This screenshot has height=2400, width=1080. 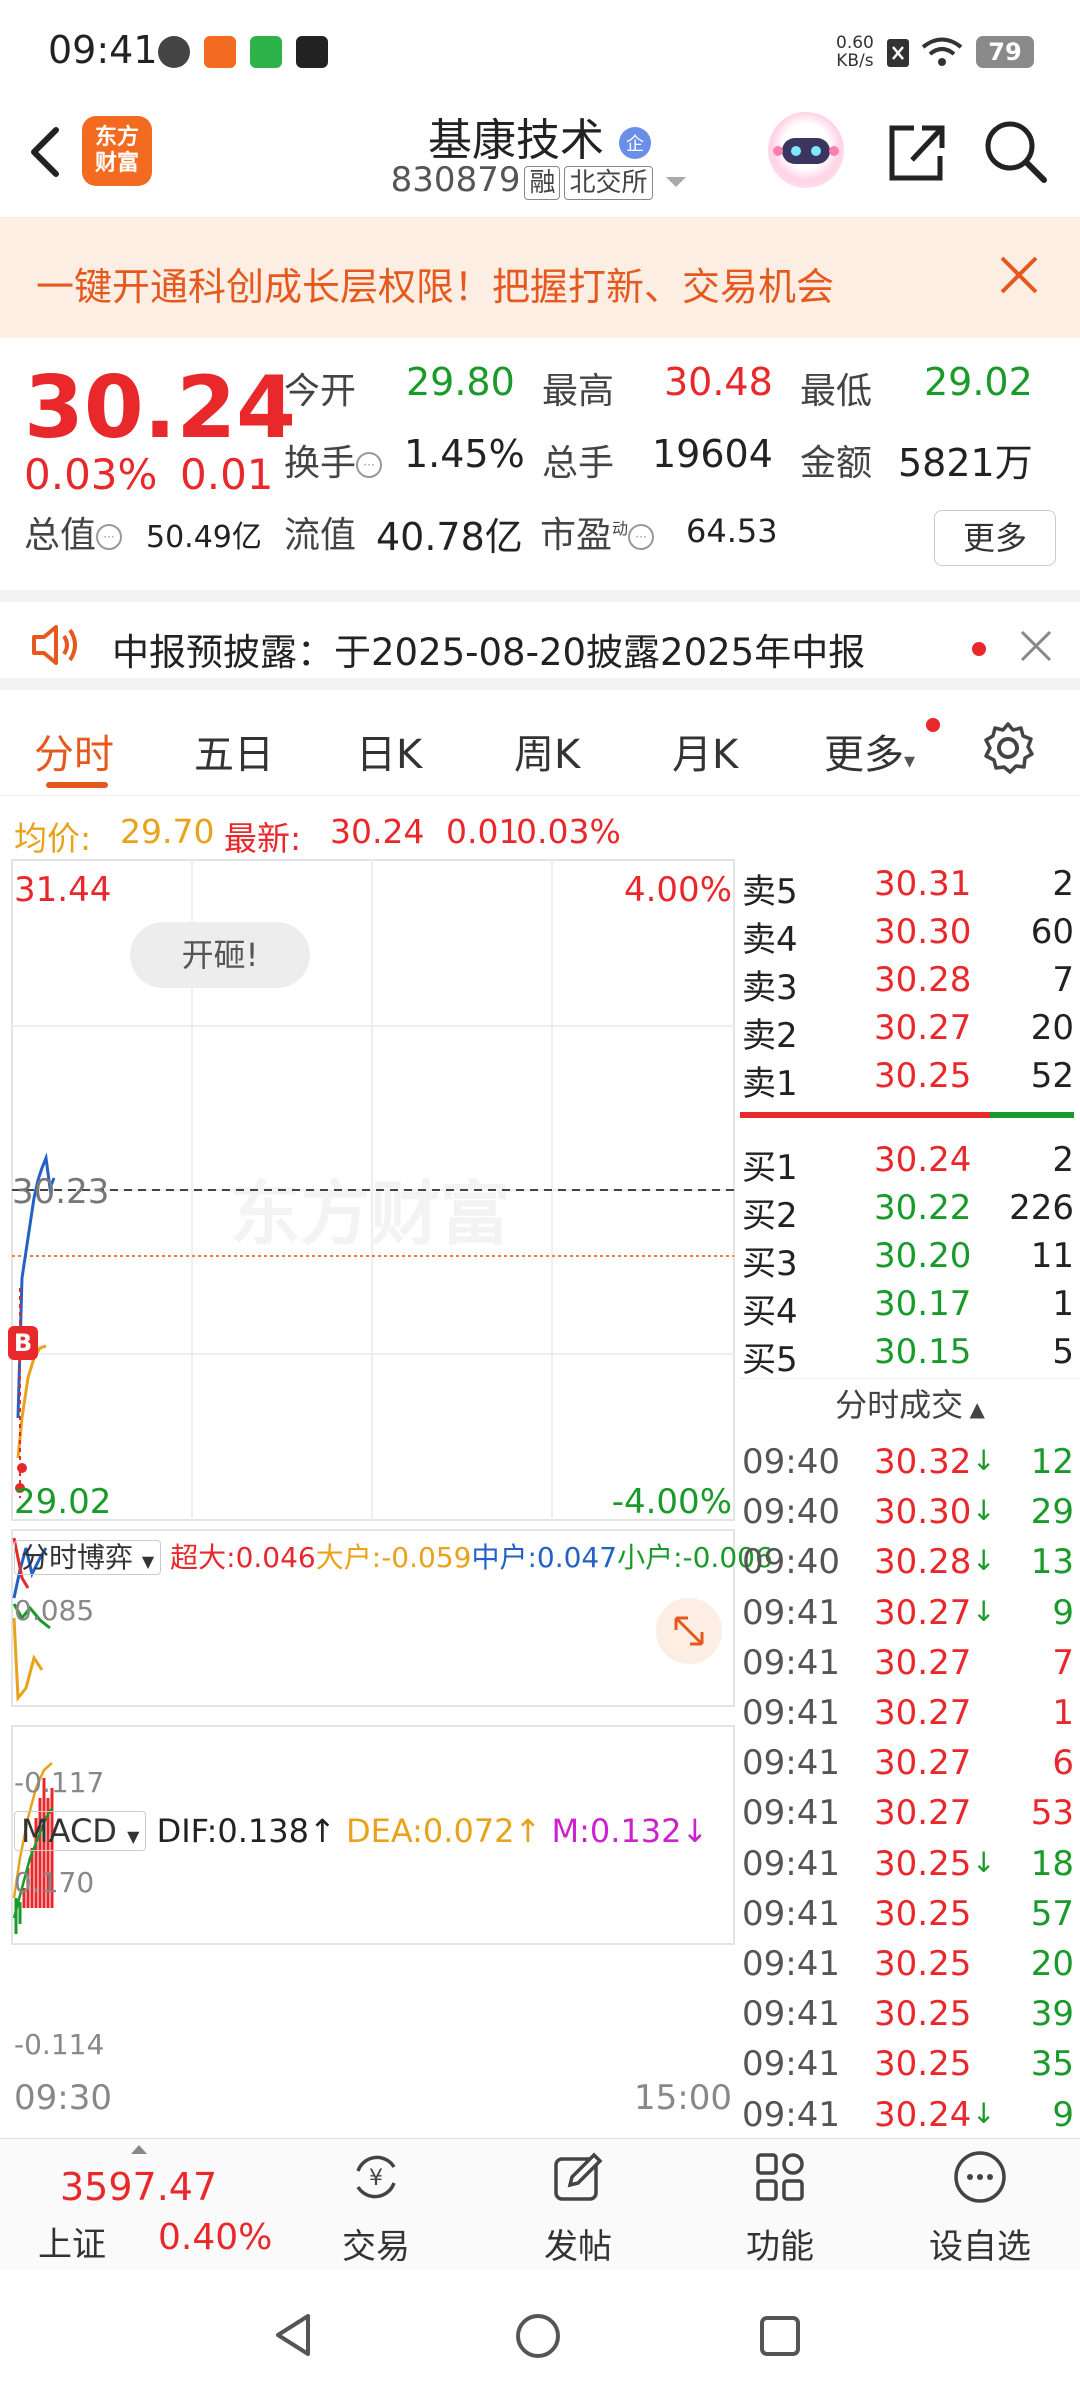 I want to click on nav-recents-icon, so click(x=780, y=2336).